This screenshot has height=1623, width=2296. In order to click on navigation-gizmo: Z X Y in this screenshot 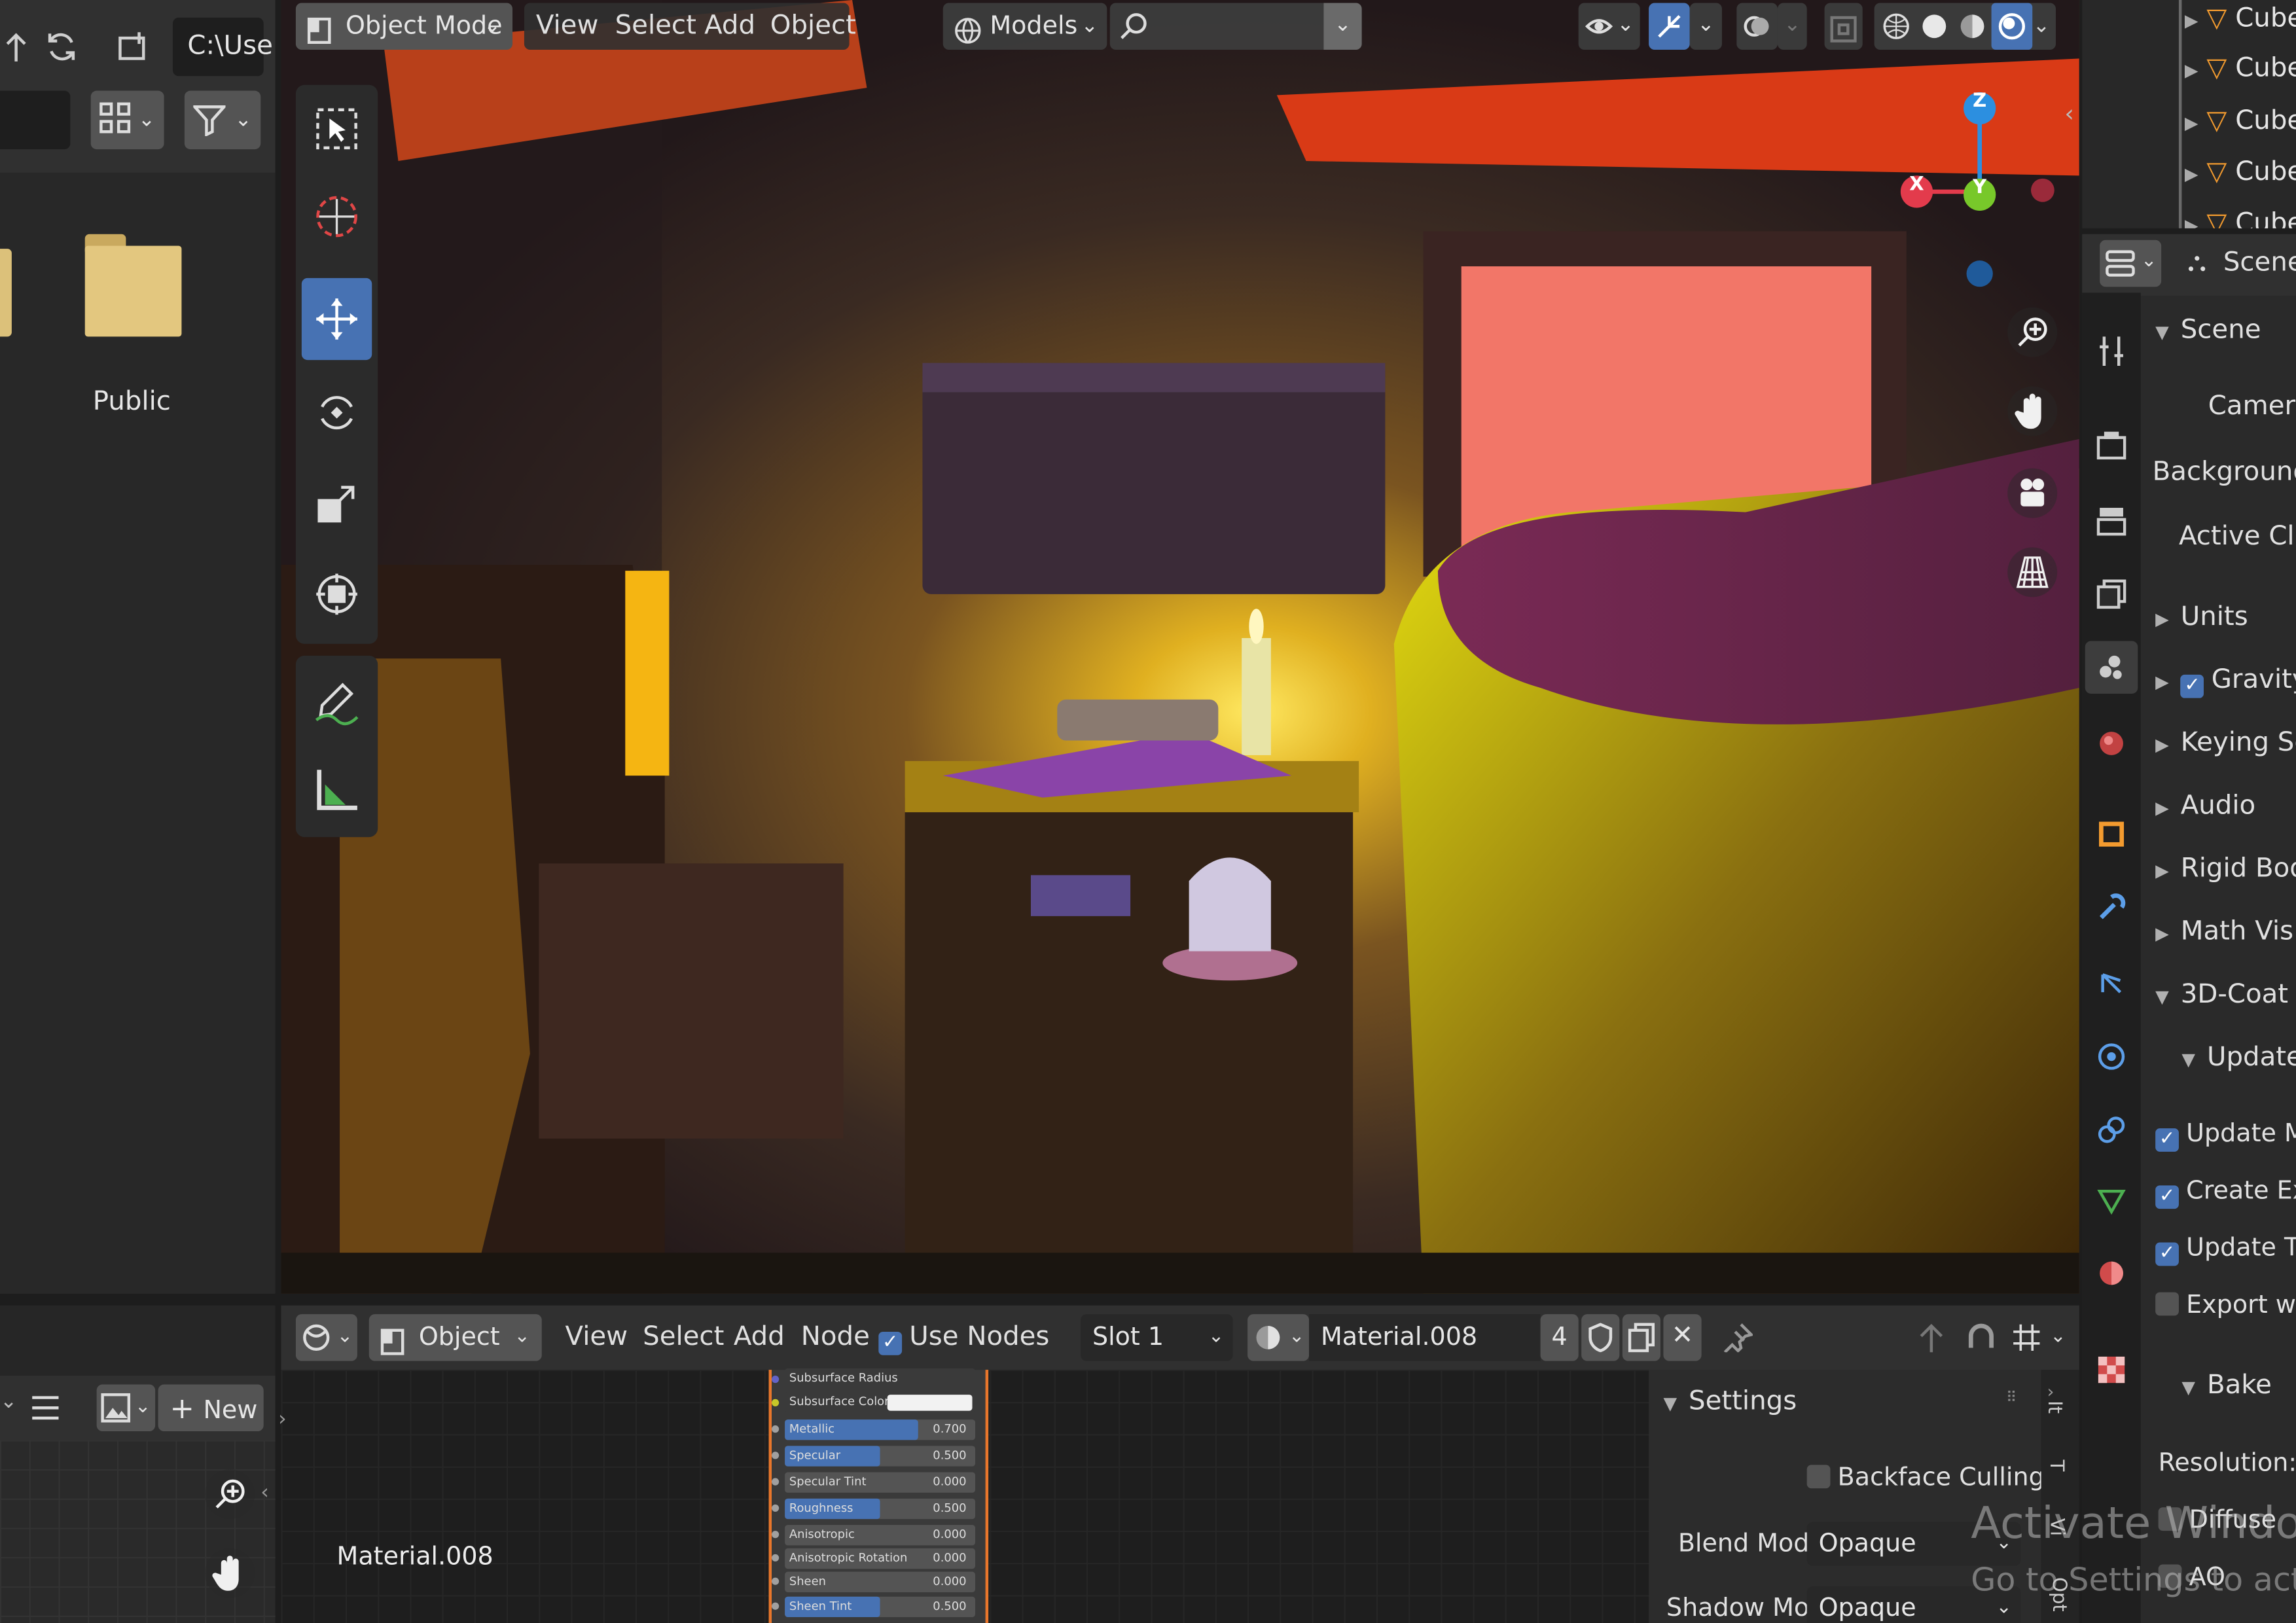, I will do `click(1979, 188)`.